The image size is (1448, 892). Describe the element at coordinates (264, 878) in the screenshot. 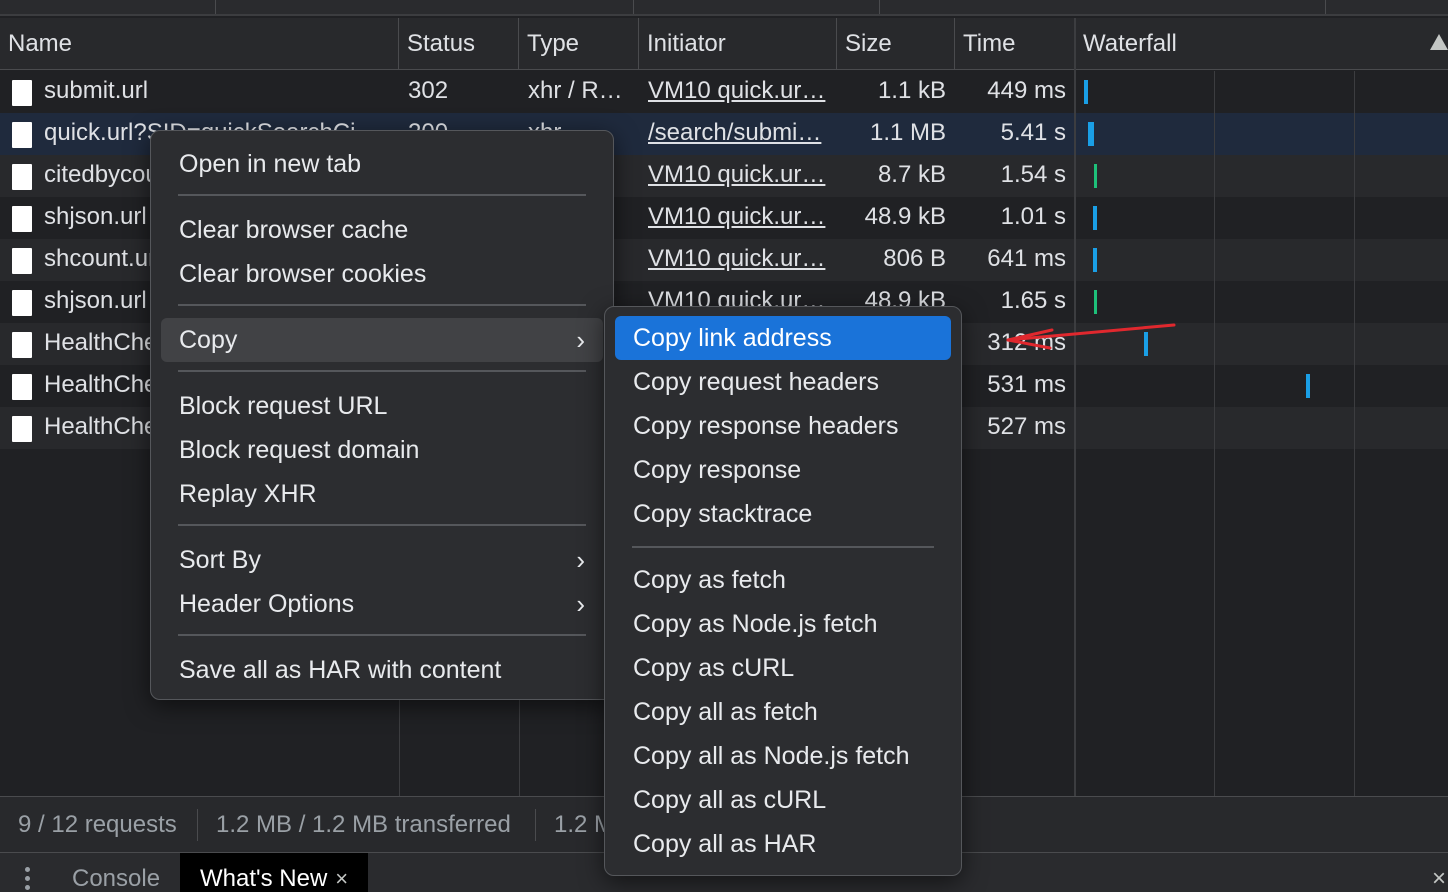

I see `tab-whats-new-label: What's New` at that location.